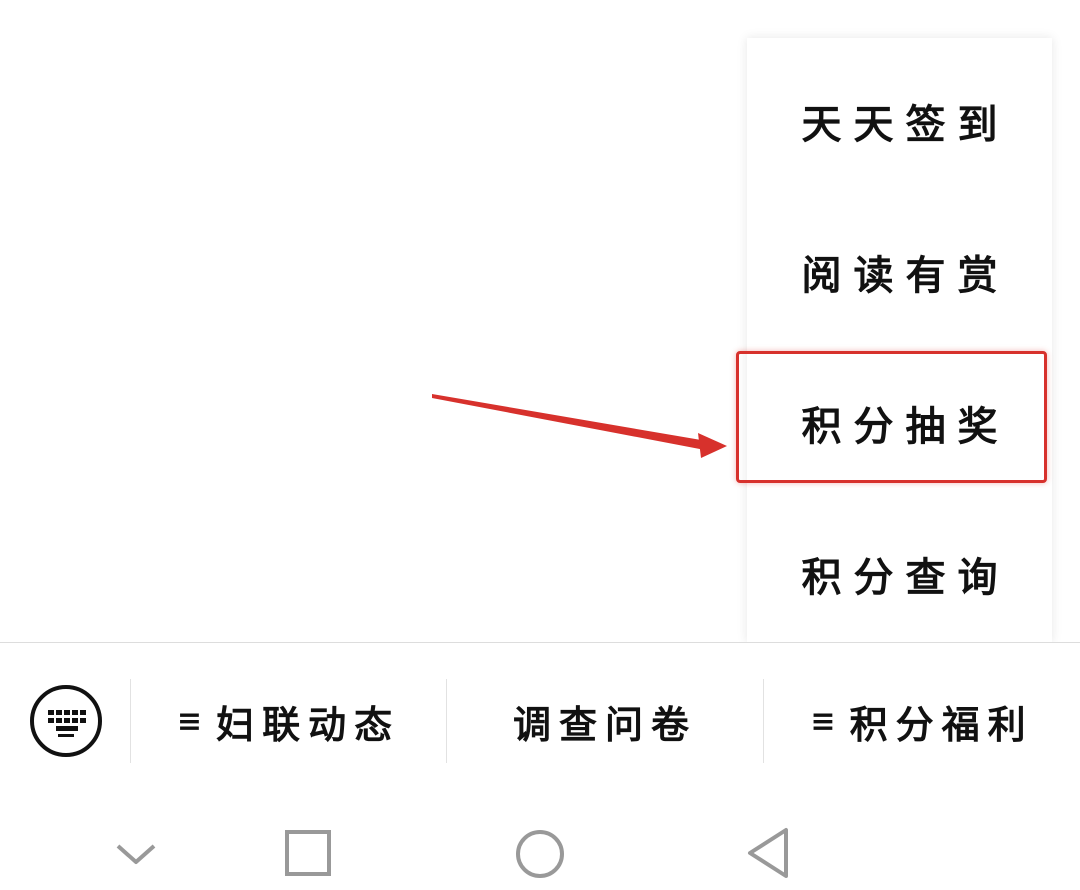 This screenshot has width=1080, height=890. I want to click on nav-collapse-button, so click(136, 854).